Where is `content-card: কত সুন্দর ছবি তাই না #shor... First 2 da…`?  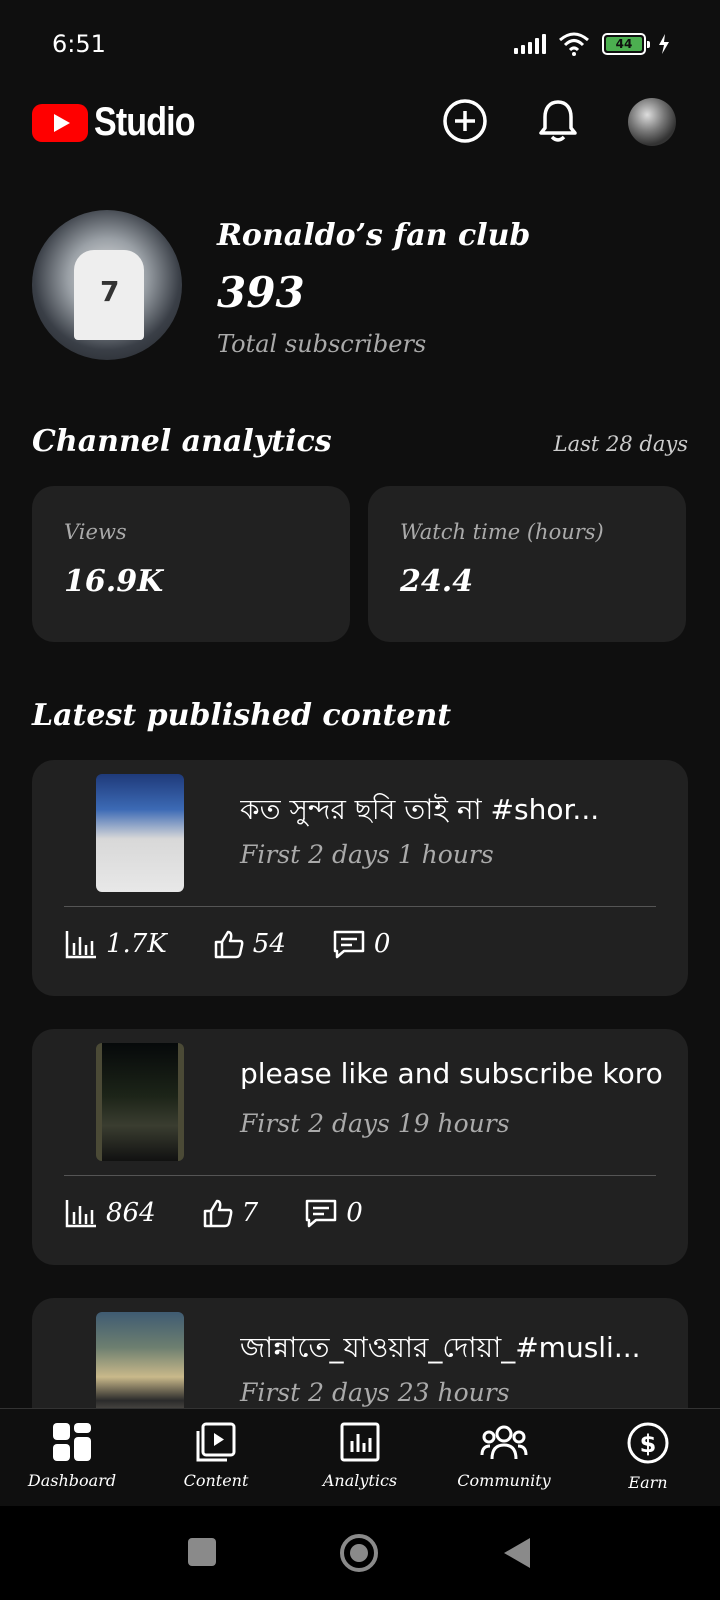 content-card: কত সুন্দর ছবি তাই না #shor... First 2 da… is located at coordinates (360, 878).